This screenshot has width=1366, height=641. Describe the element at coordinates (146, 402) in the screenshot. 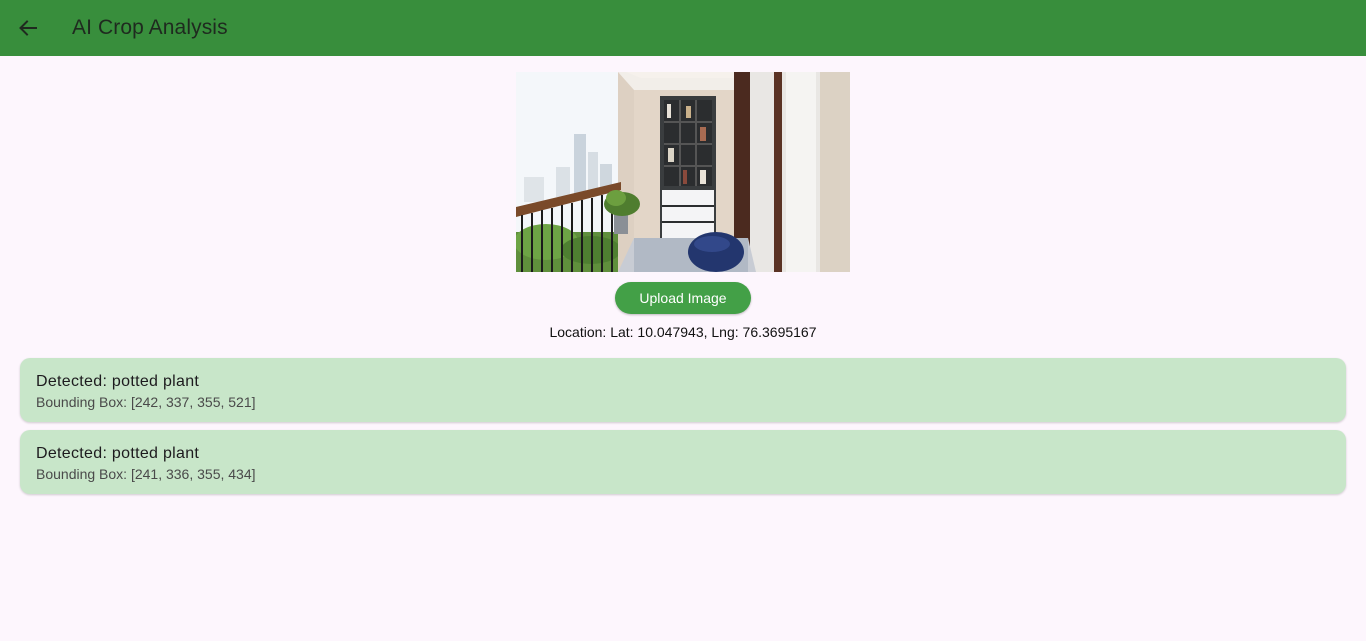

I see `result-bounding-box: Bounding Box: [242, 337, 355, 521]` at that location.